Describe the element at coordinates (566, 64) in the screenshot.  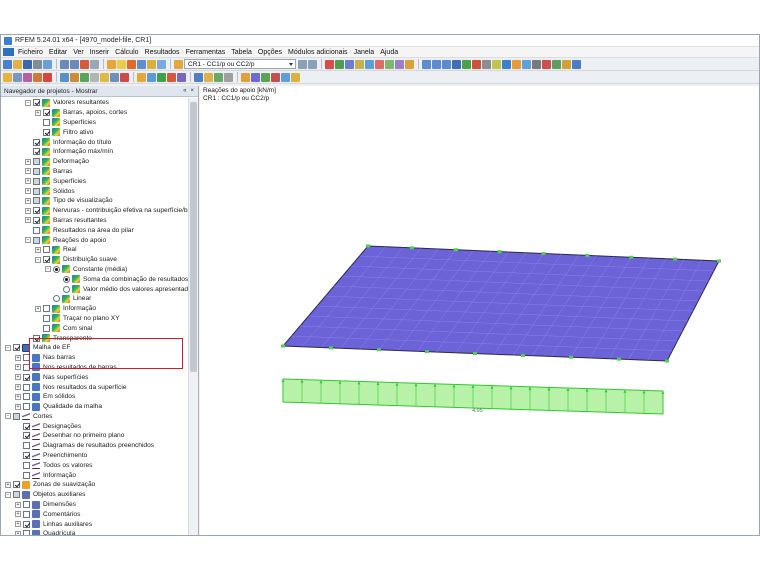
I see `settings-icon` at that location.